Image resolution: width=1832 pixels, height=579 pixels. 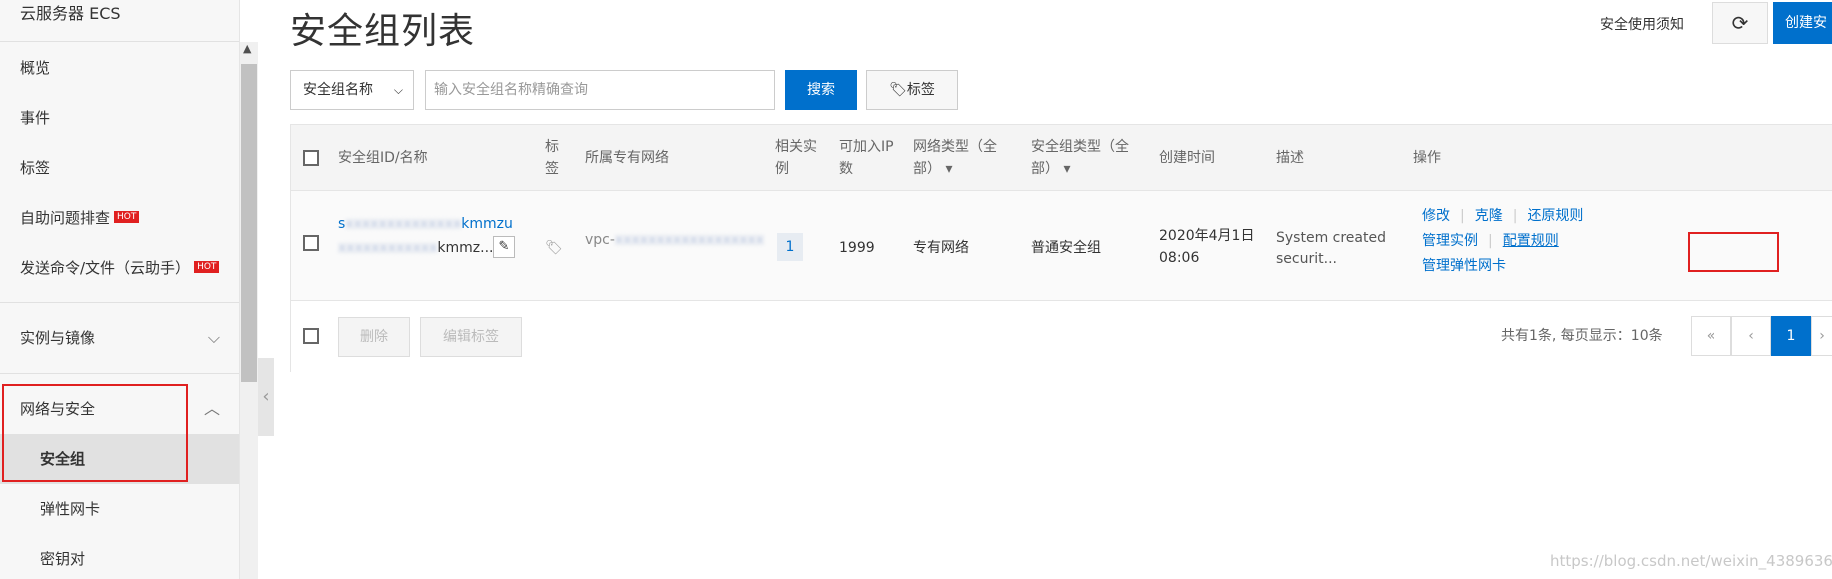 What do you see at coordinates (119, 168) in the screenshot?
I see `sidebar-item-tags: 标签` at bounding box center [119, 168].